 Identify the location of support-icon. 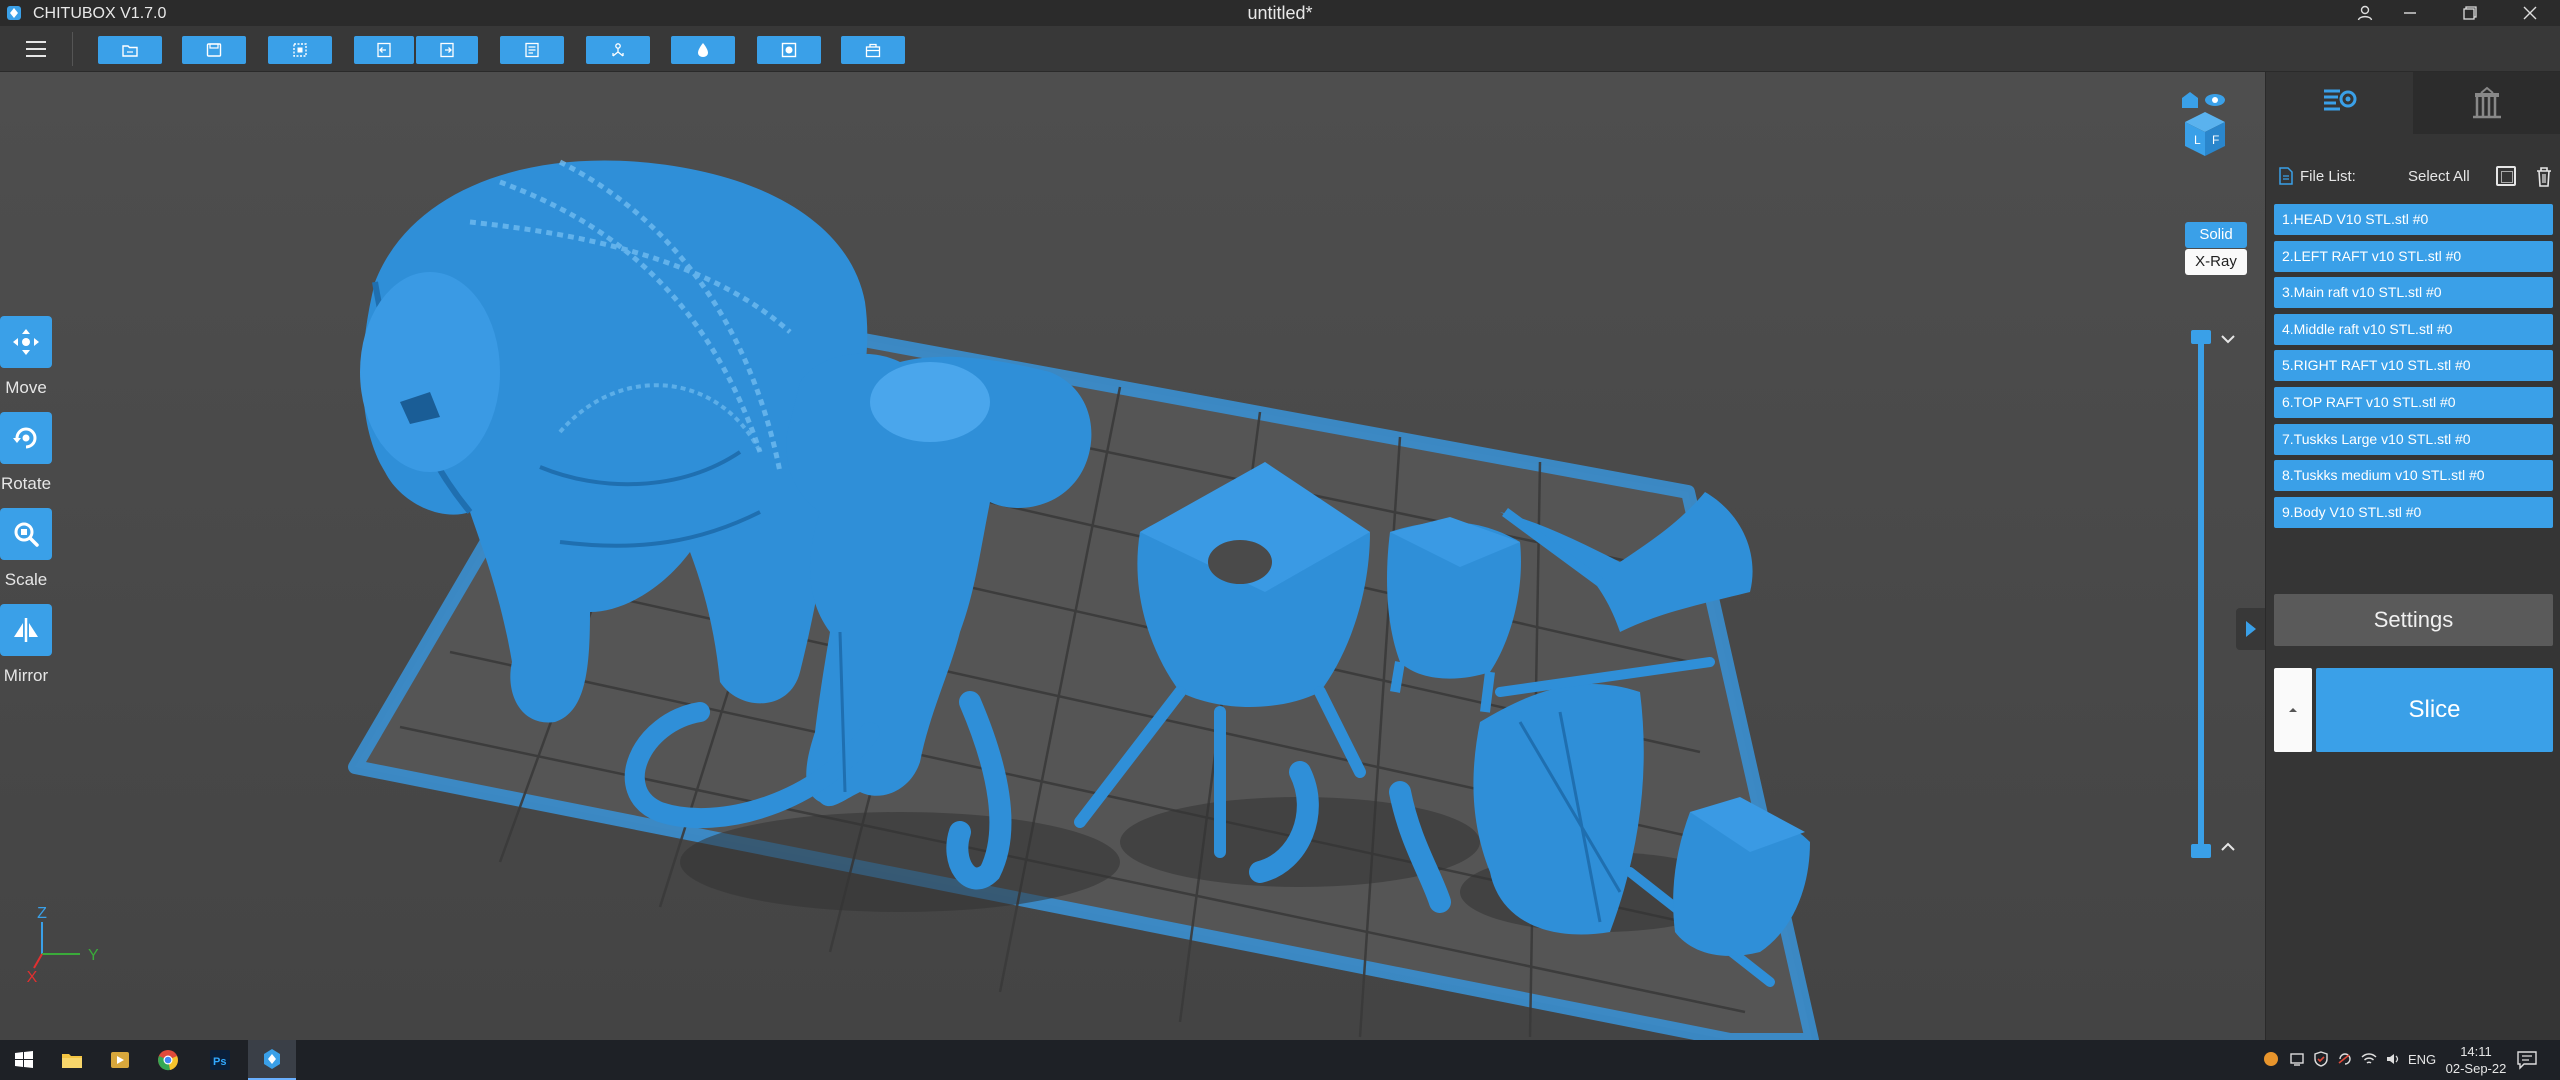
(618, 50).